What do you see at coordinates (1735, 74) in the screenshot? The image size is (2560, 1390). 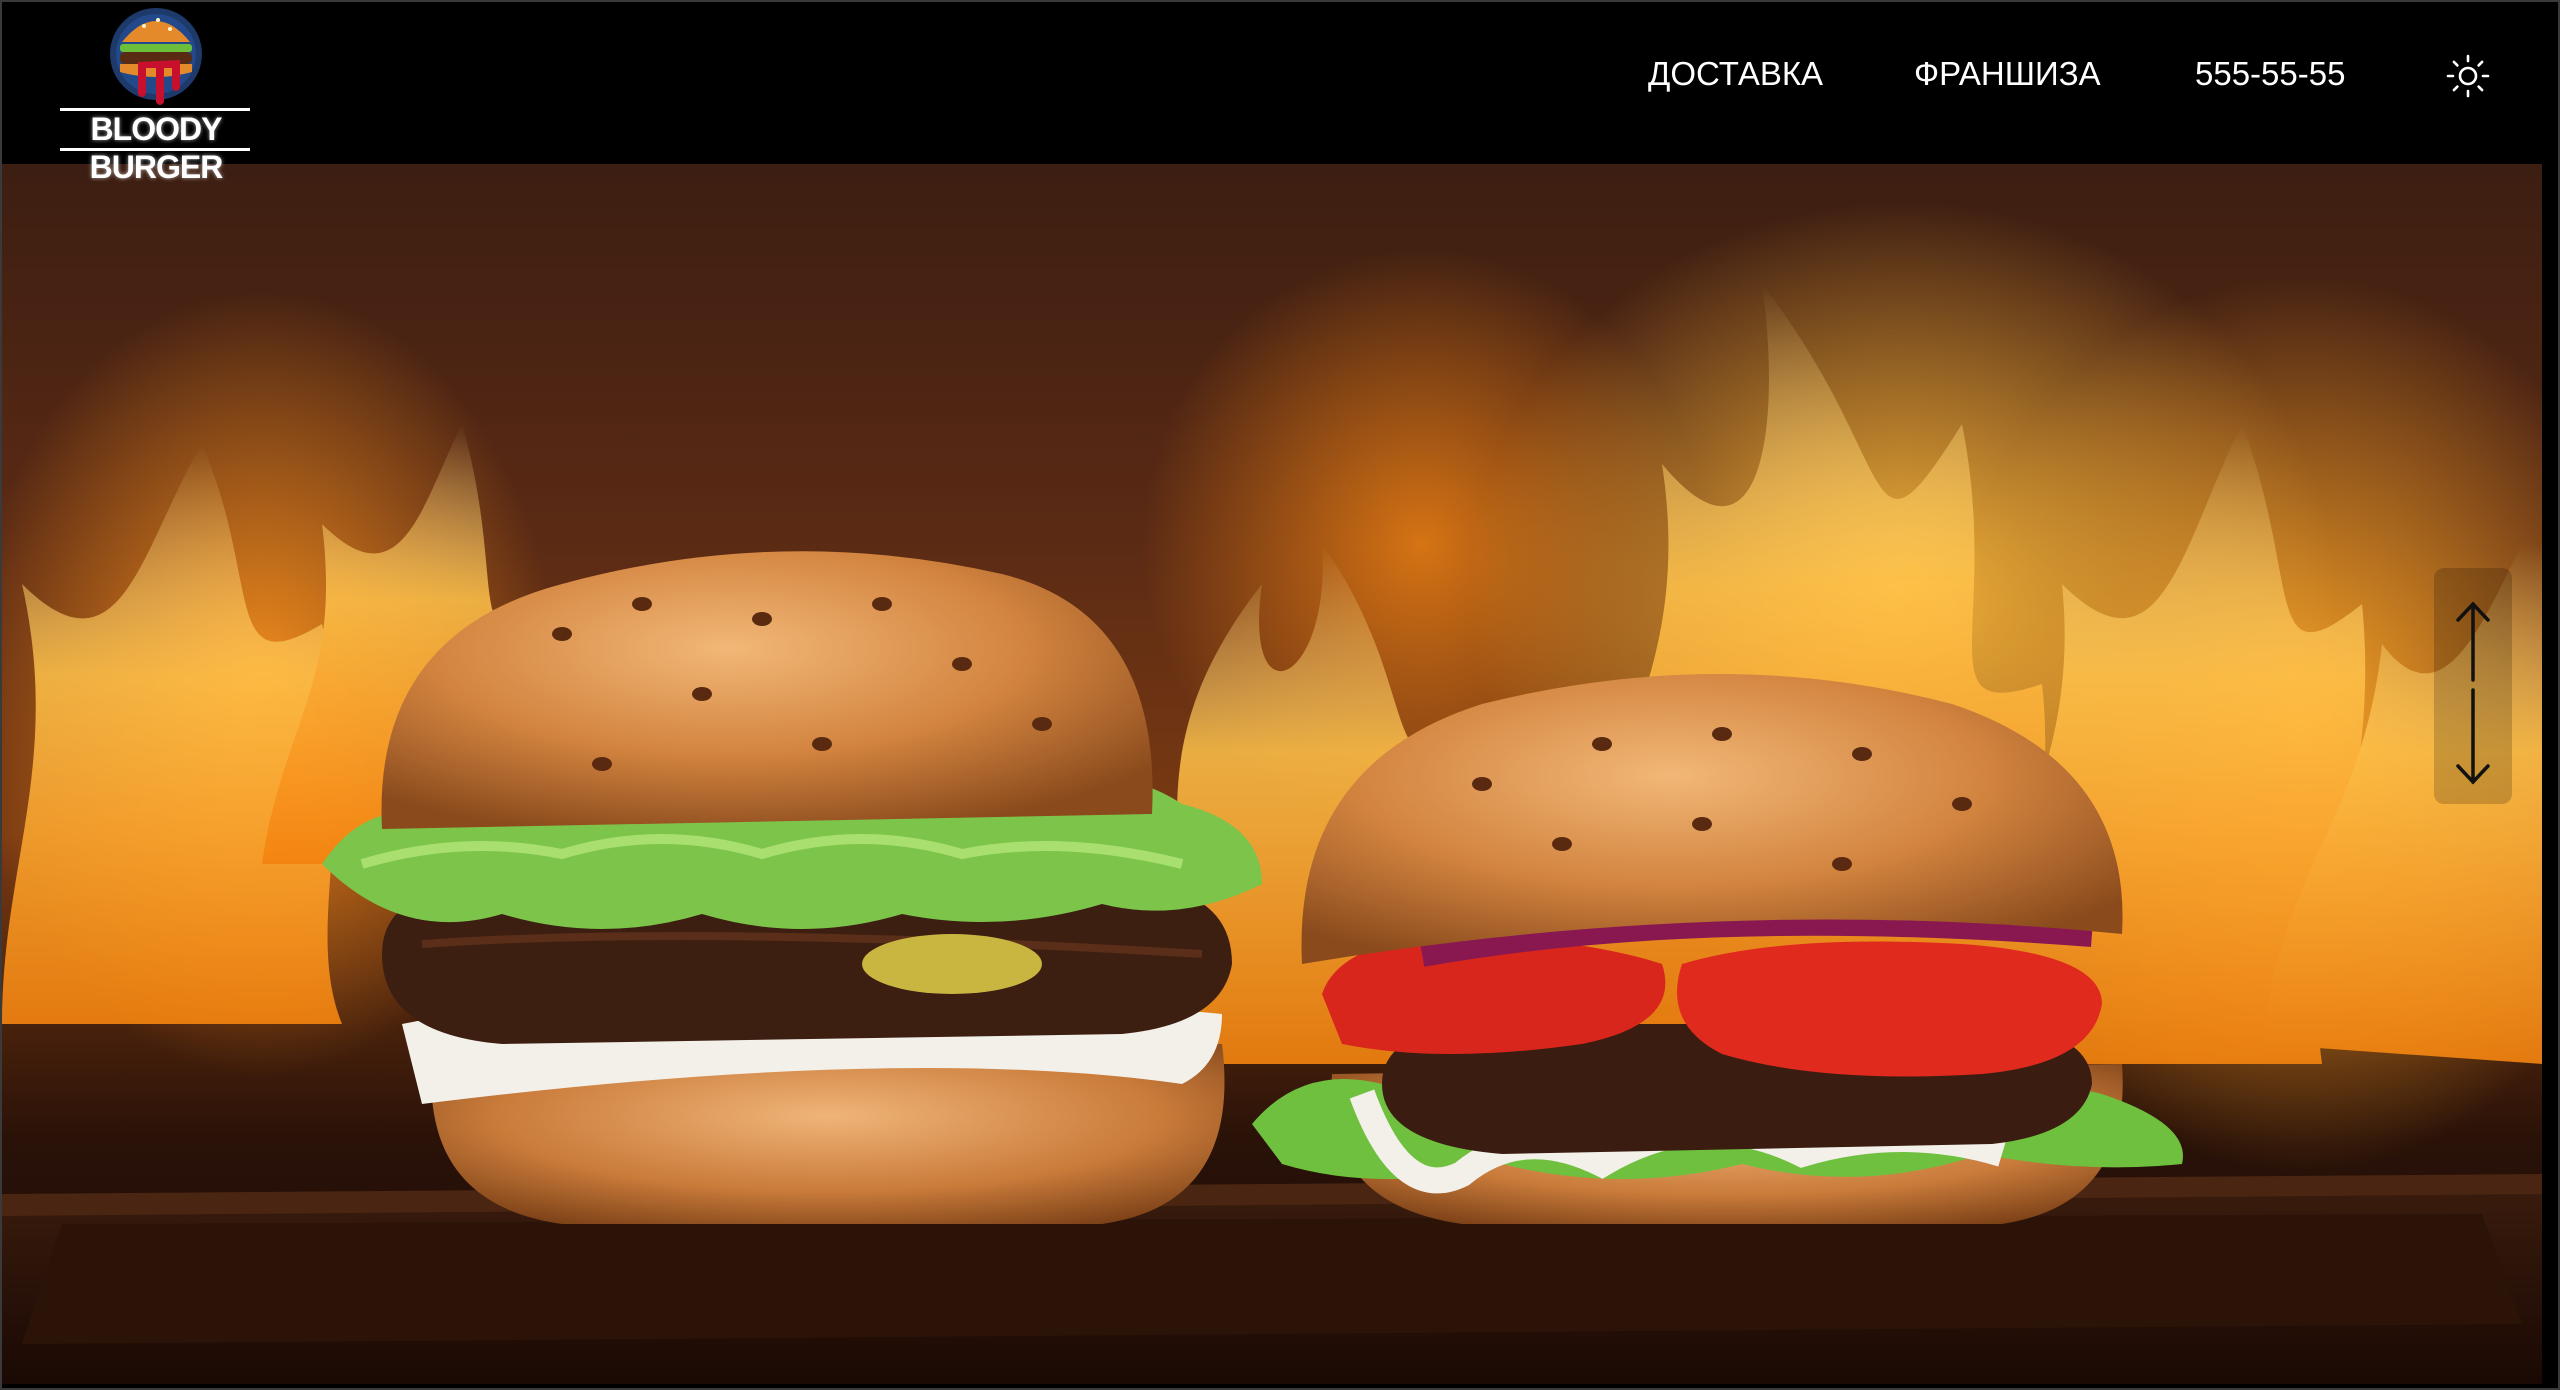 I see `nav-delivery-link: ДОСТАВКА` at bounding box center [1735, 74].